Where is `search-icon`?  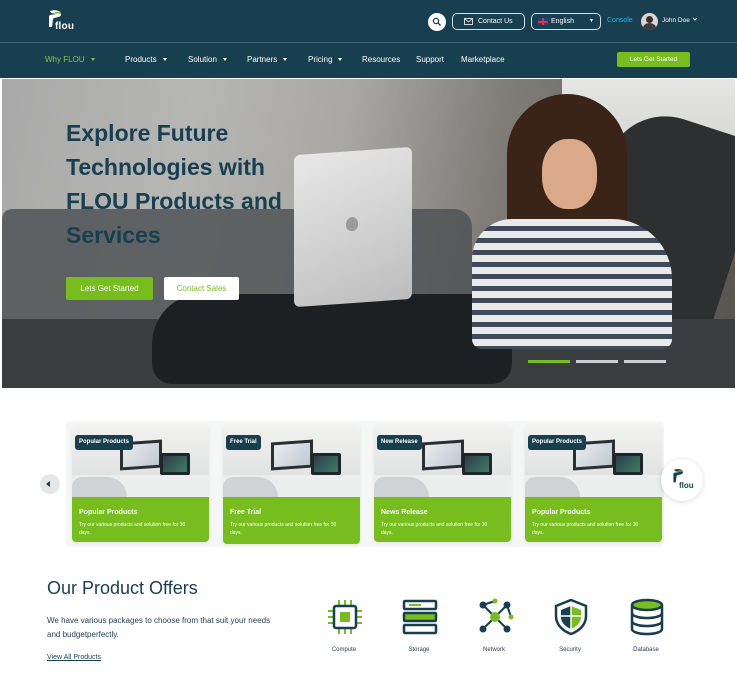 search-icon is located at coordinates (436, 21).